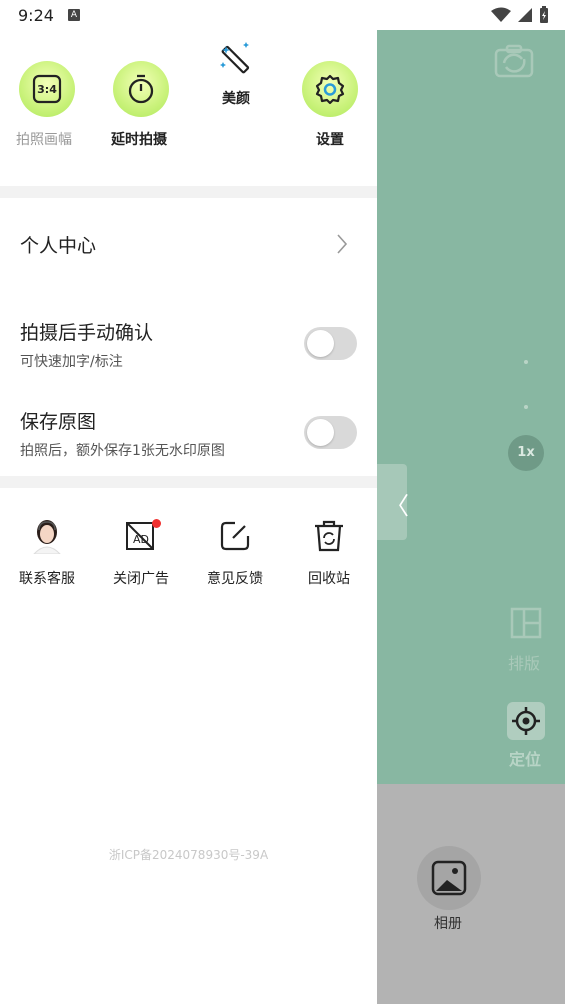  I want to click on manual-confirm-toggle, so click(330, 343).